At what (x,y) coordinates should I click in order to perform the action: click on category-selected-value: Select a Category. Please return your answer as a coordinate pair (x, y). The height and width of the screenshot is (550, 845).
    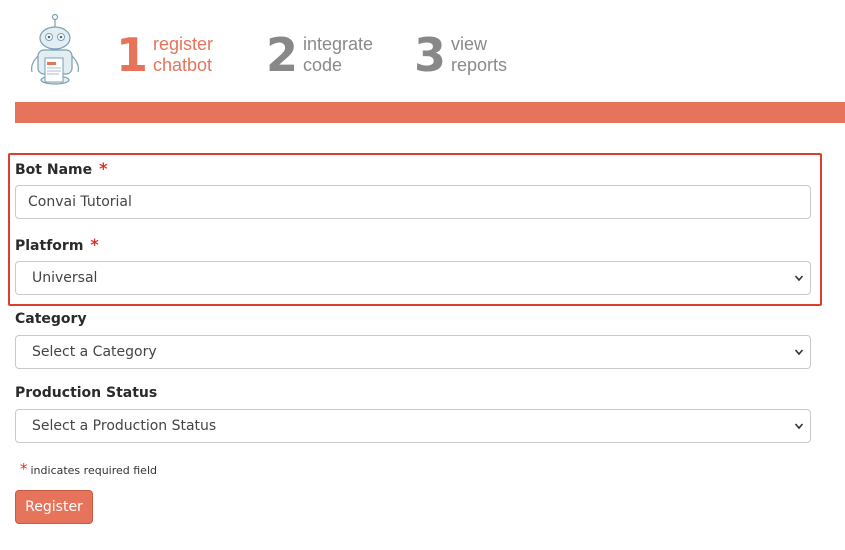
    Looking at the image, I should click on (94, 352).